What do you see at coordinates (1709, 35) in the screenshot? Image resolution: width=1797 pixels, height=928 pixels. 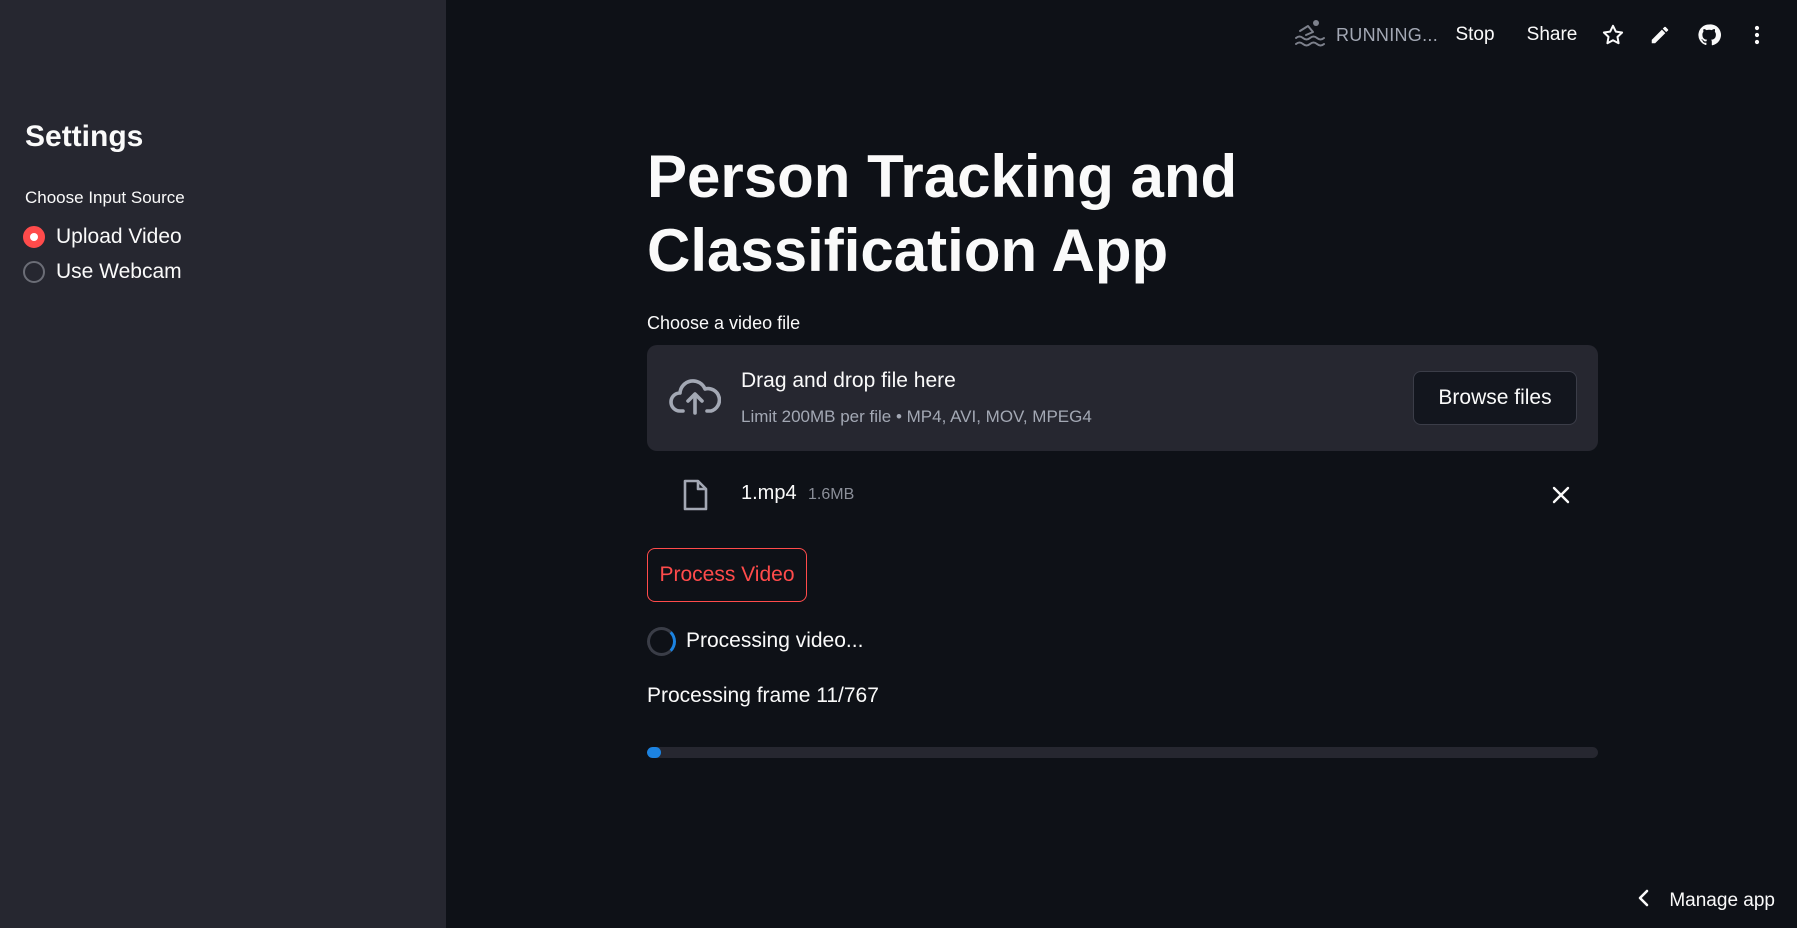 I see `github-icon` at bounding box center [1709, 35].